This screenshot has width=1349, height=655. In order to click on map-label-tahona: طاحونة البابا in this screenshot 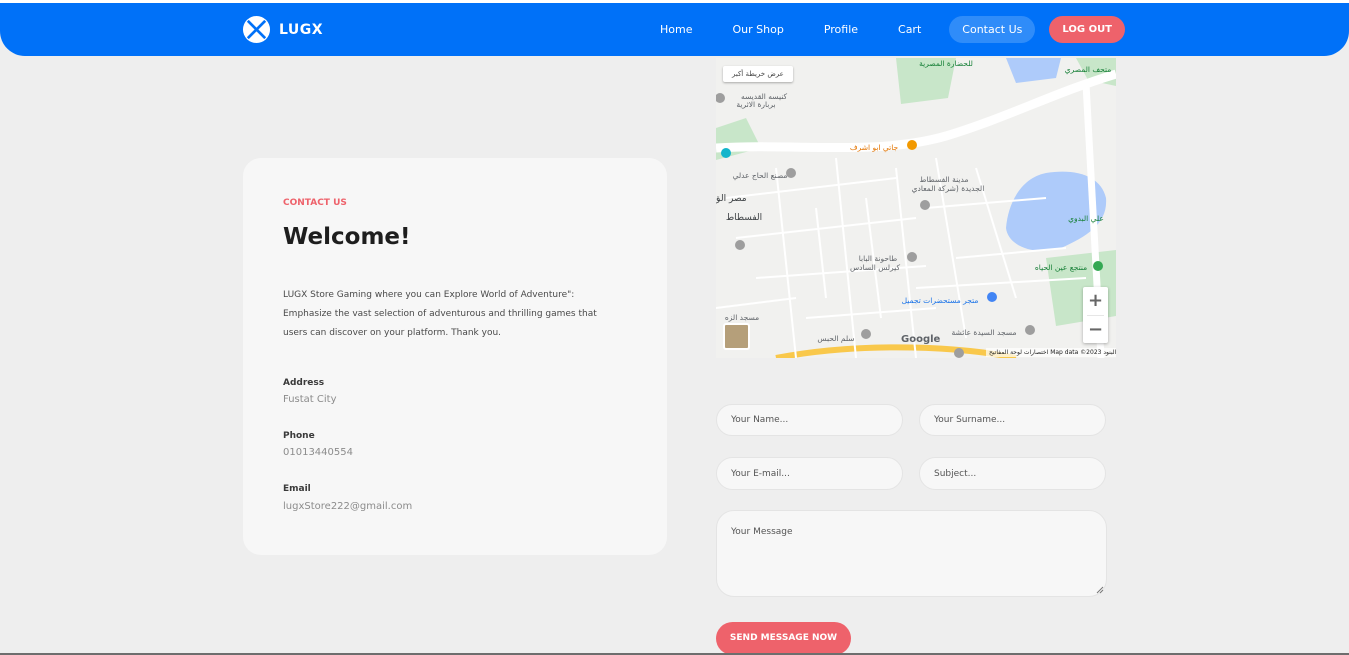, I will do `click(878, 258)`.